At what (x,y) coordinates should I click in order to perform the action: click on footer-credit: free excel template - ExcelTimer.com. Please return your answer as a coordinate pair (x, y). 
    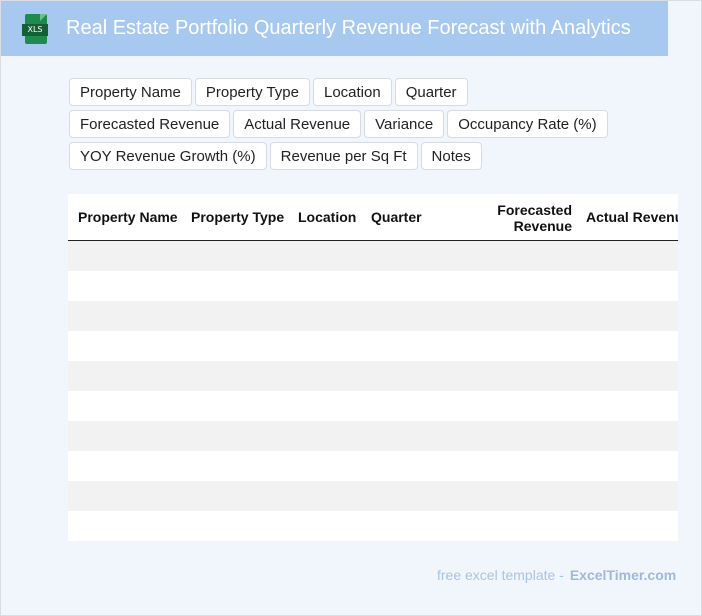
    Looking at the image, I should click on (556, 575).